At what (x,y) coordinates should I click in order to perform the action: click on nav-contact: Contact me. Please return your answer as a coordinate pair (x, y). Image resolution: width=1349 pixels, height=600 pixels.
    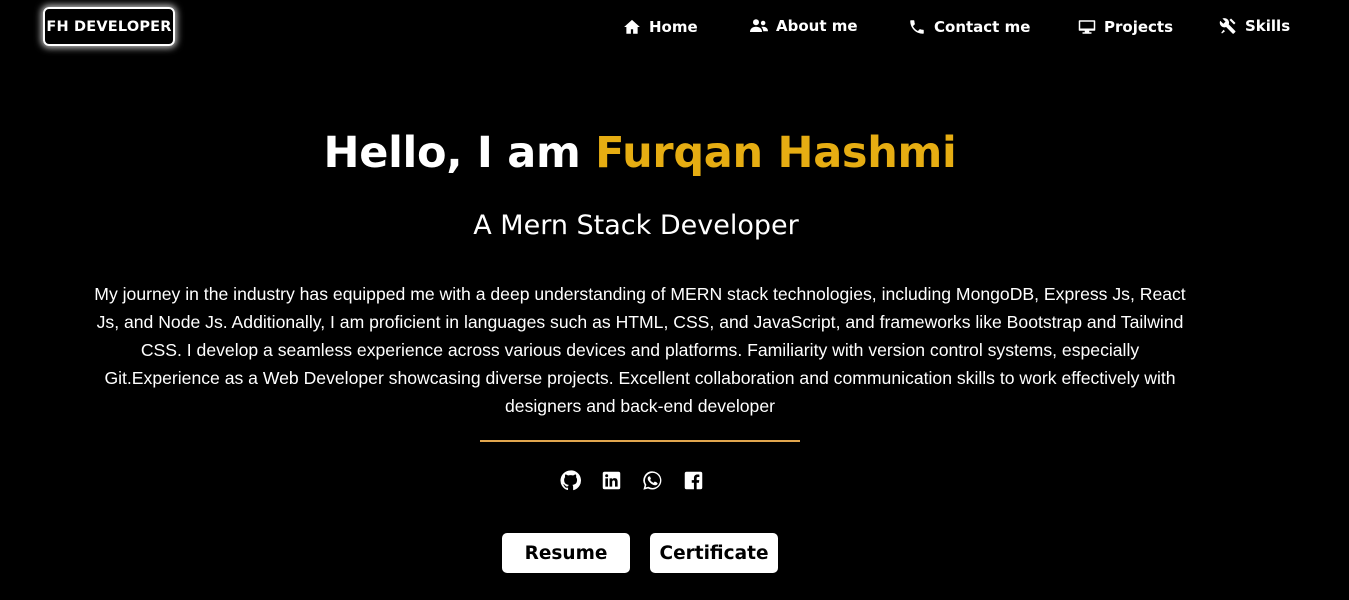
    Looking at the image, I should click on (969, 27).